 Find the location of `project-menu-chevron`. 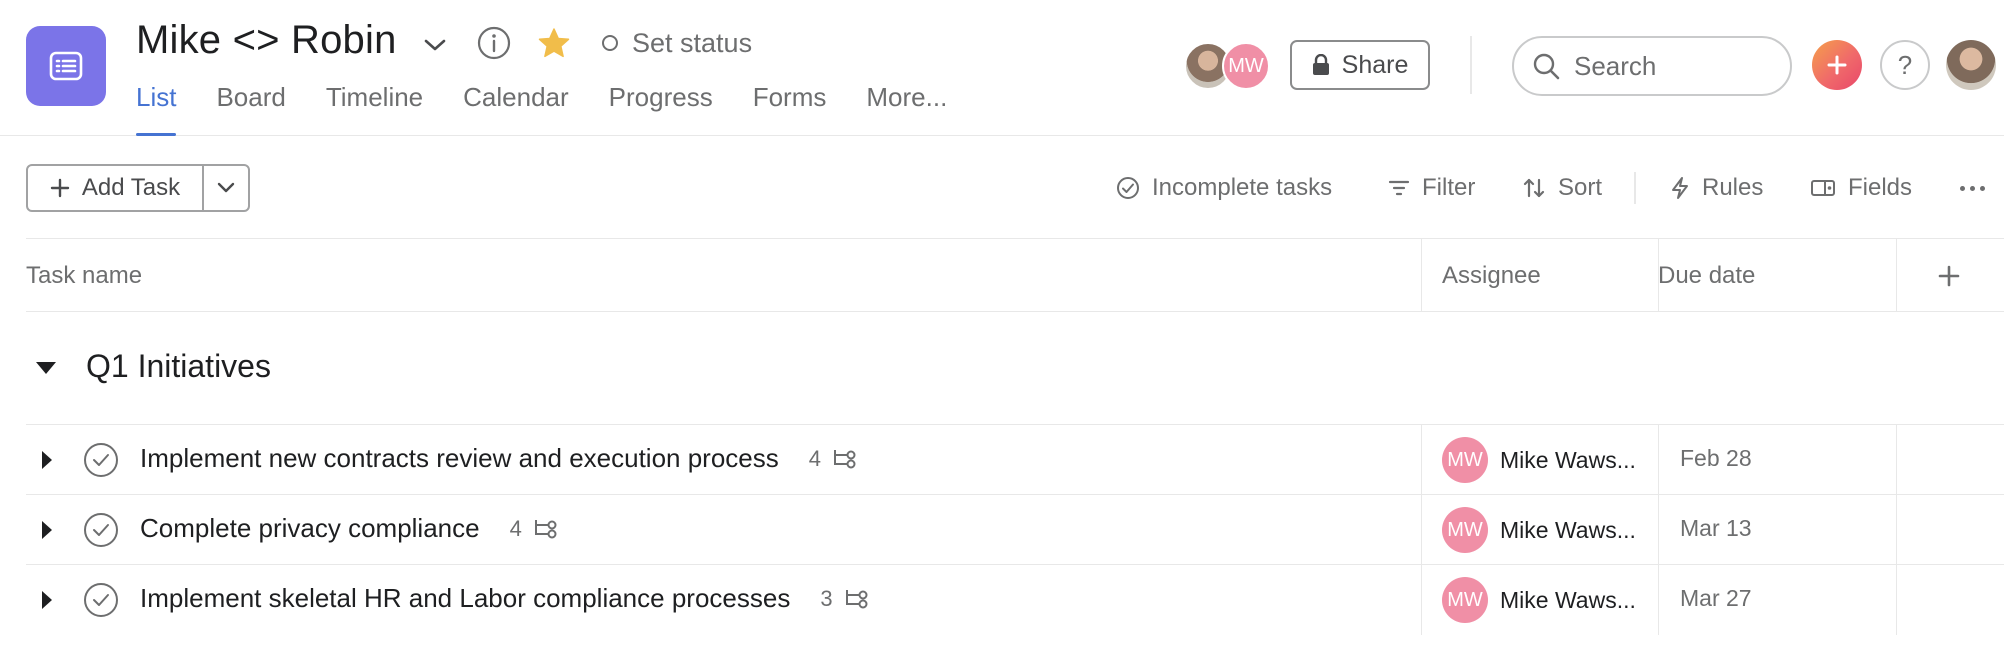

project-menu-chevron is located at coordinates (435, 45).